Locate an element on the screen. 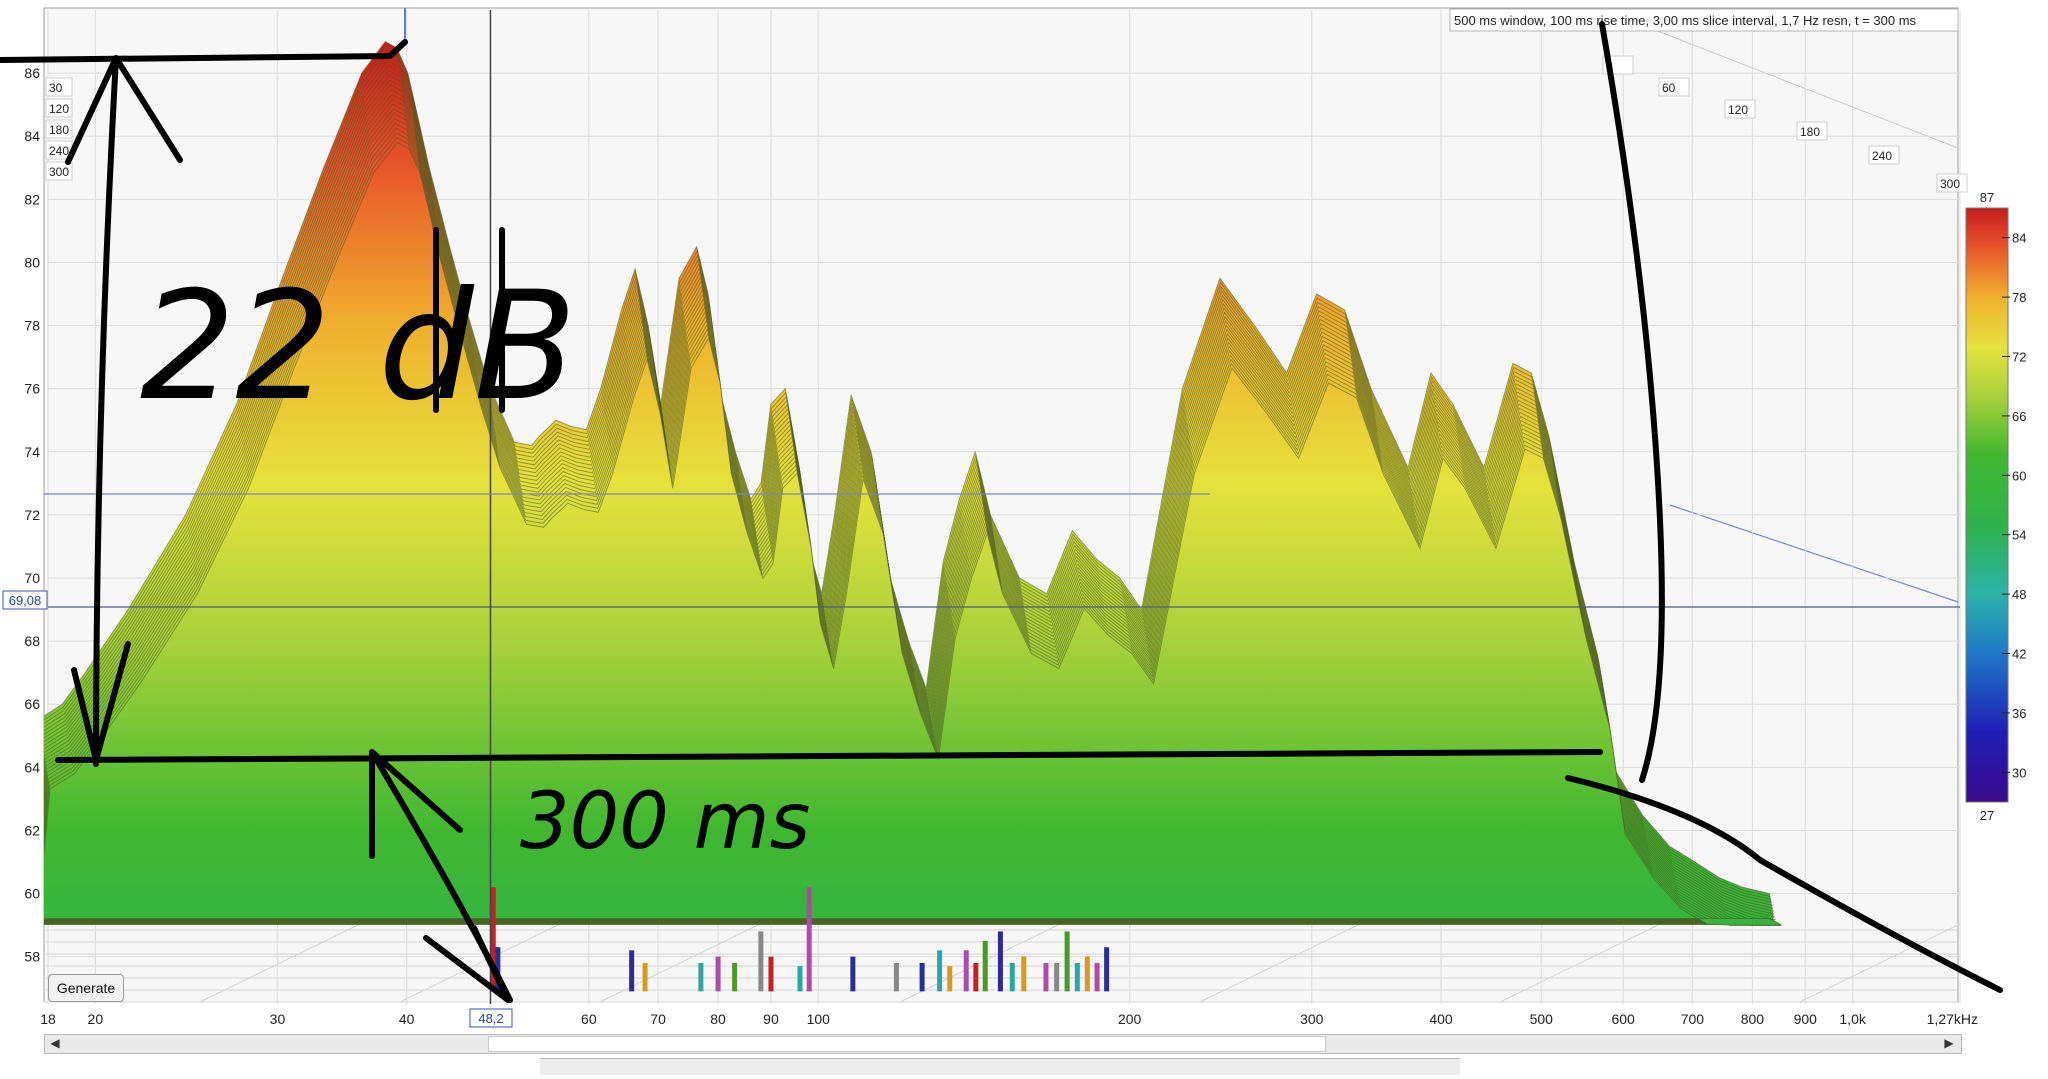 This screenshot has height=1079, width=2048. x-tick-label: 60 is located at coordinates (589, 1019).